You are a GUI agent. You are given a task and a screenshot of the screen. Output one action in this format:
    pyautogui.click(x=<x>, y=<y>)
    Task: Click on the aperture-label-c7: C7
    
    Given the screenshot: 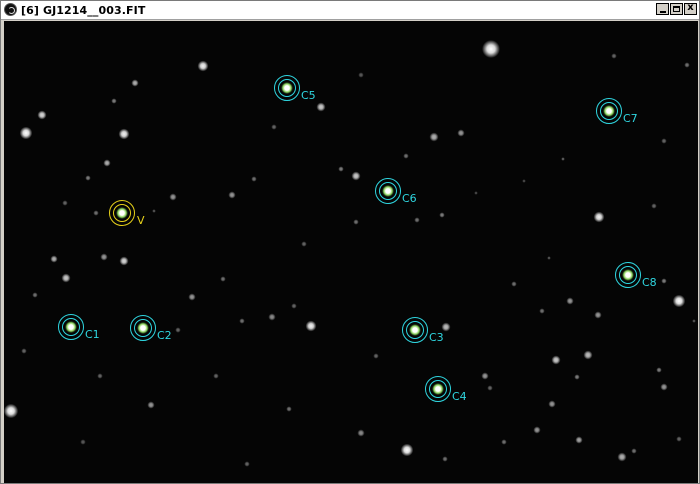 What is the action you would take?
    pyautogui.click(x=630, y=118)
    